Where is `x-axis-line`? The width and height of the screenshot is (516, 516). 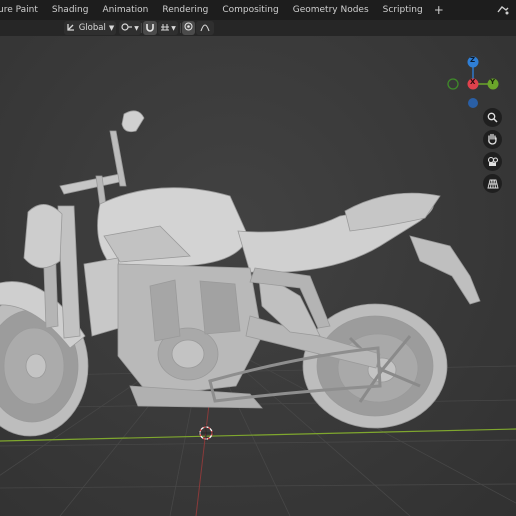 x-axis-line is located at coordinates (258, 435).